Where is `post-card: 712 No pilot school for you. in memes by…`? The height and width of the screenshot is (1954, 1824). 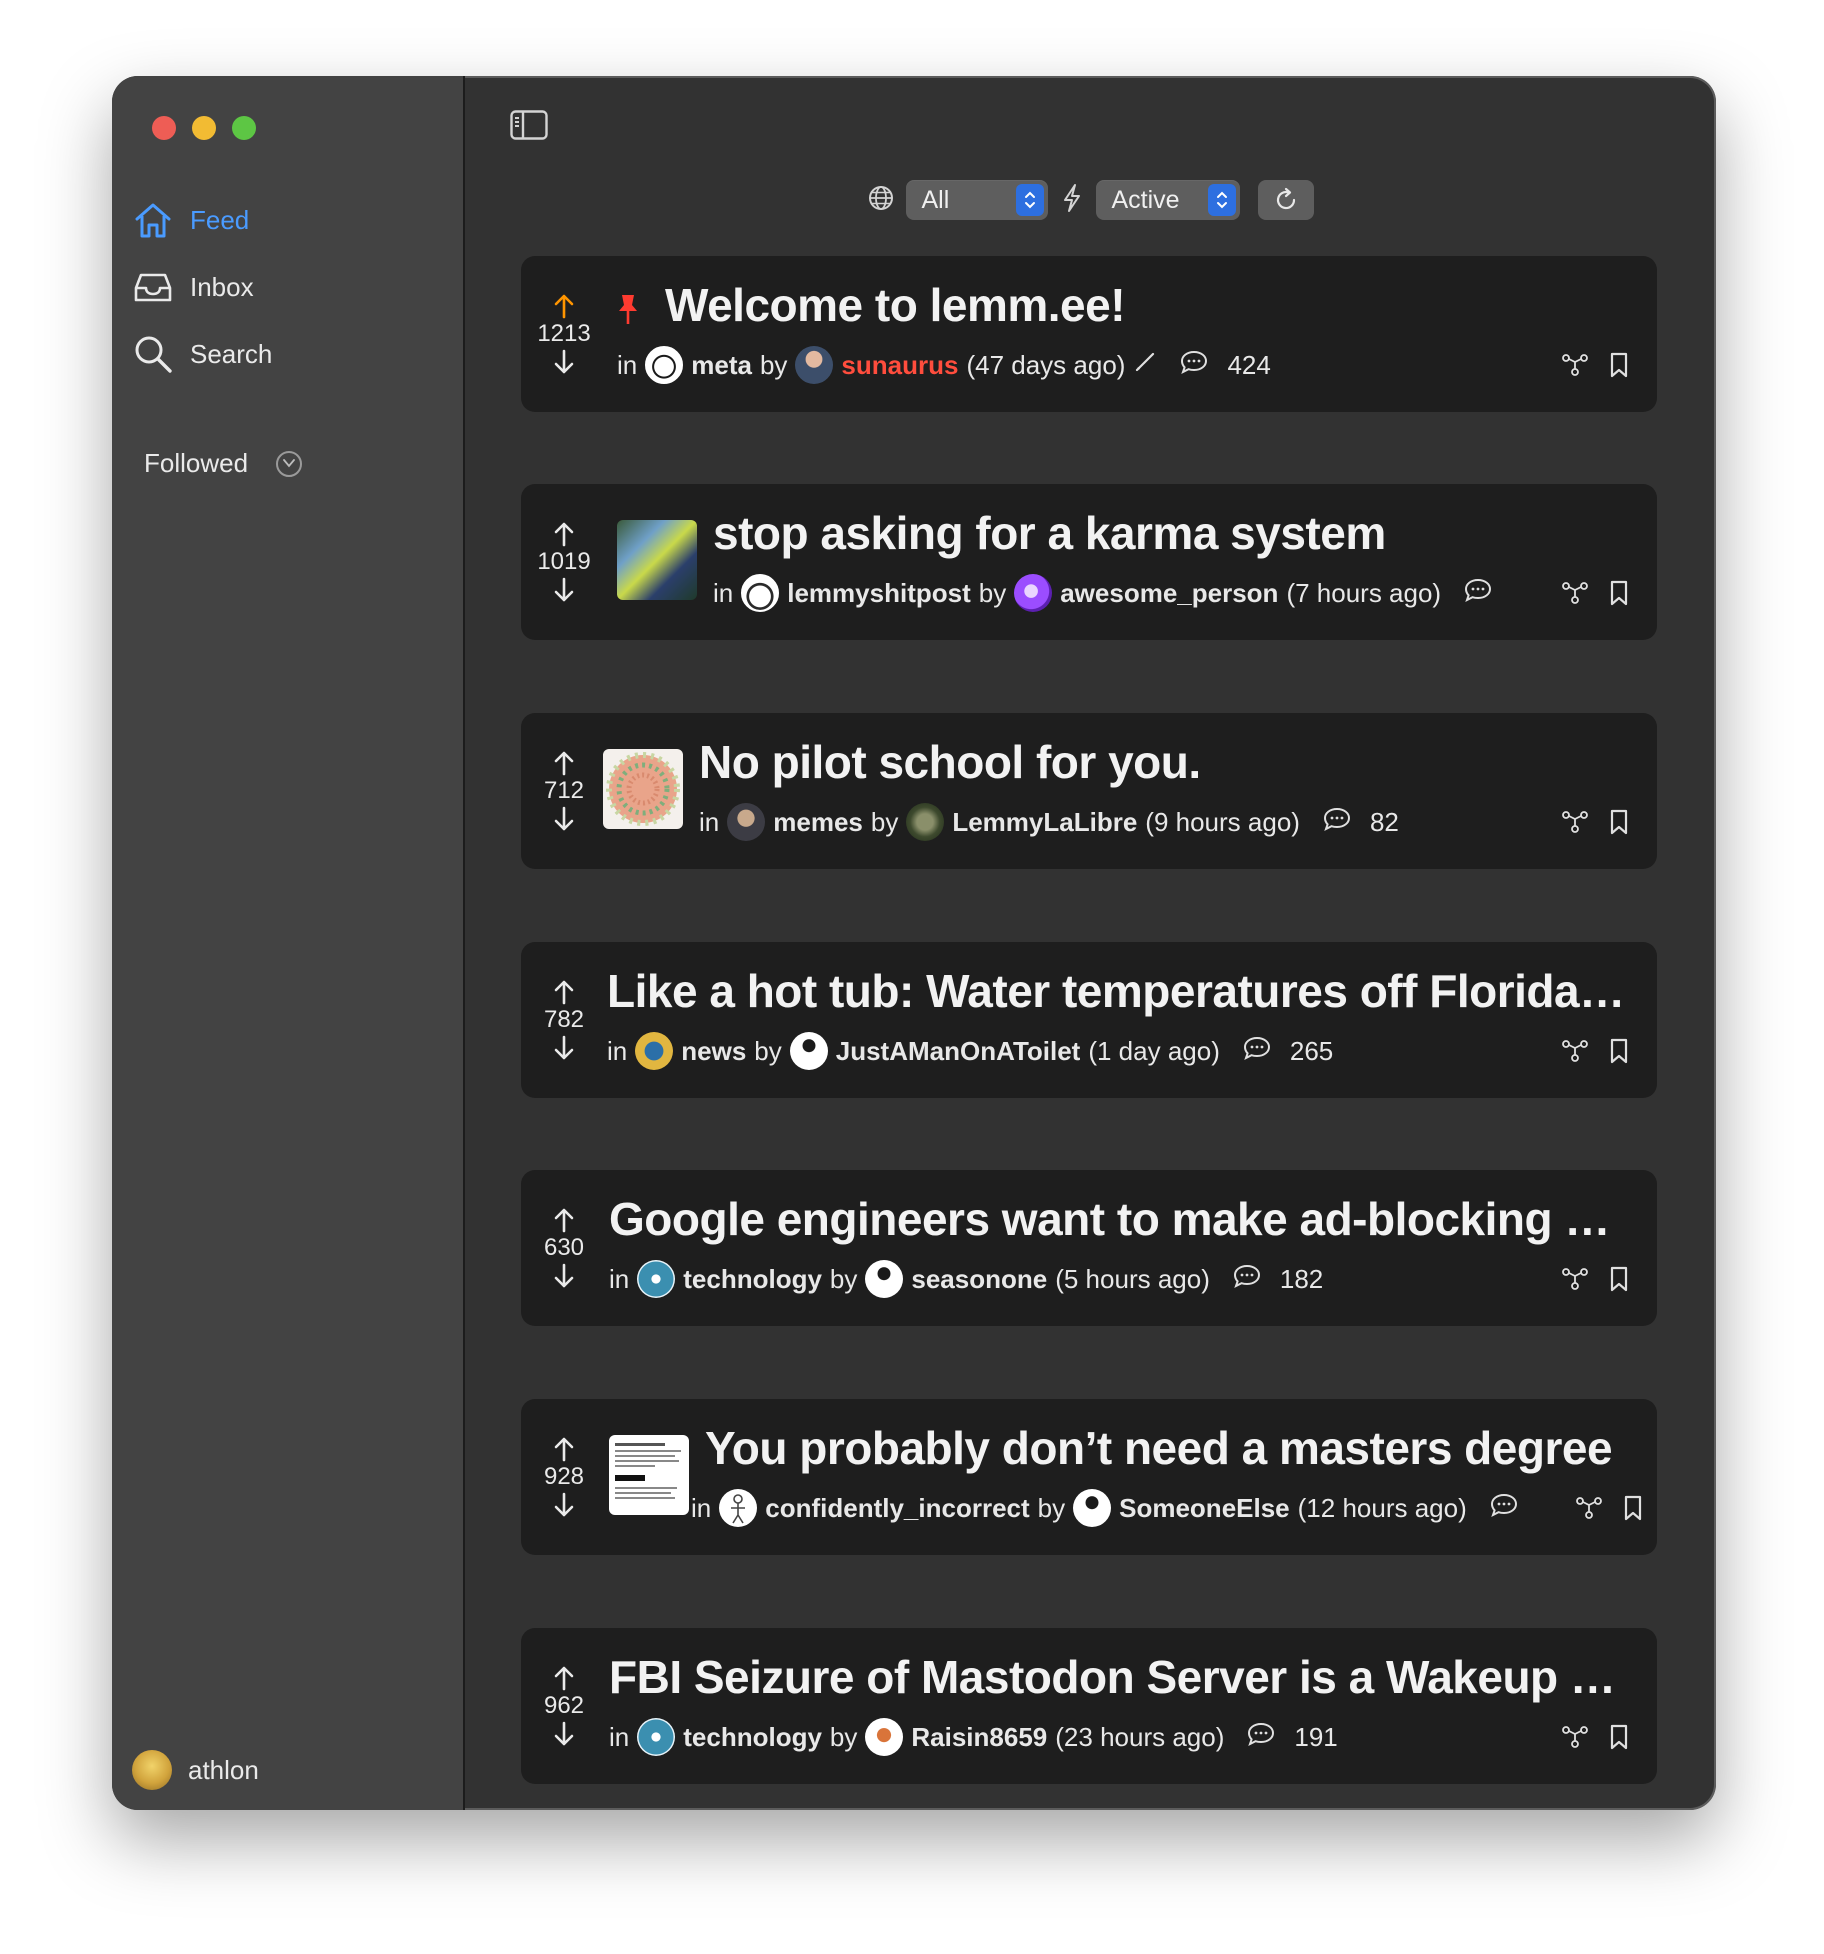
post-card: 712 No pilot school for you. in memes by… is located at coordinates (1089, 791).